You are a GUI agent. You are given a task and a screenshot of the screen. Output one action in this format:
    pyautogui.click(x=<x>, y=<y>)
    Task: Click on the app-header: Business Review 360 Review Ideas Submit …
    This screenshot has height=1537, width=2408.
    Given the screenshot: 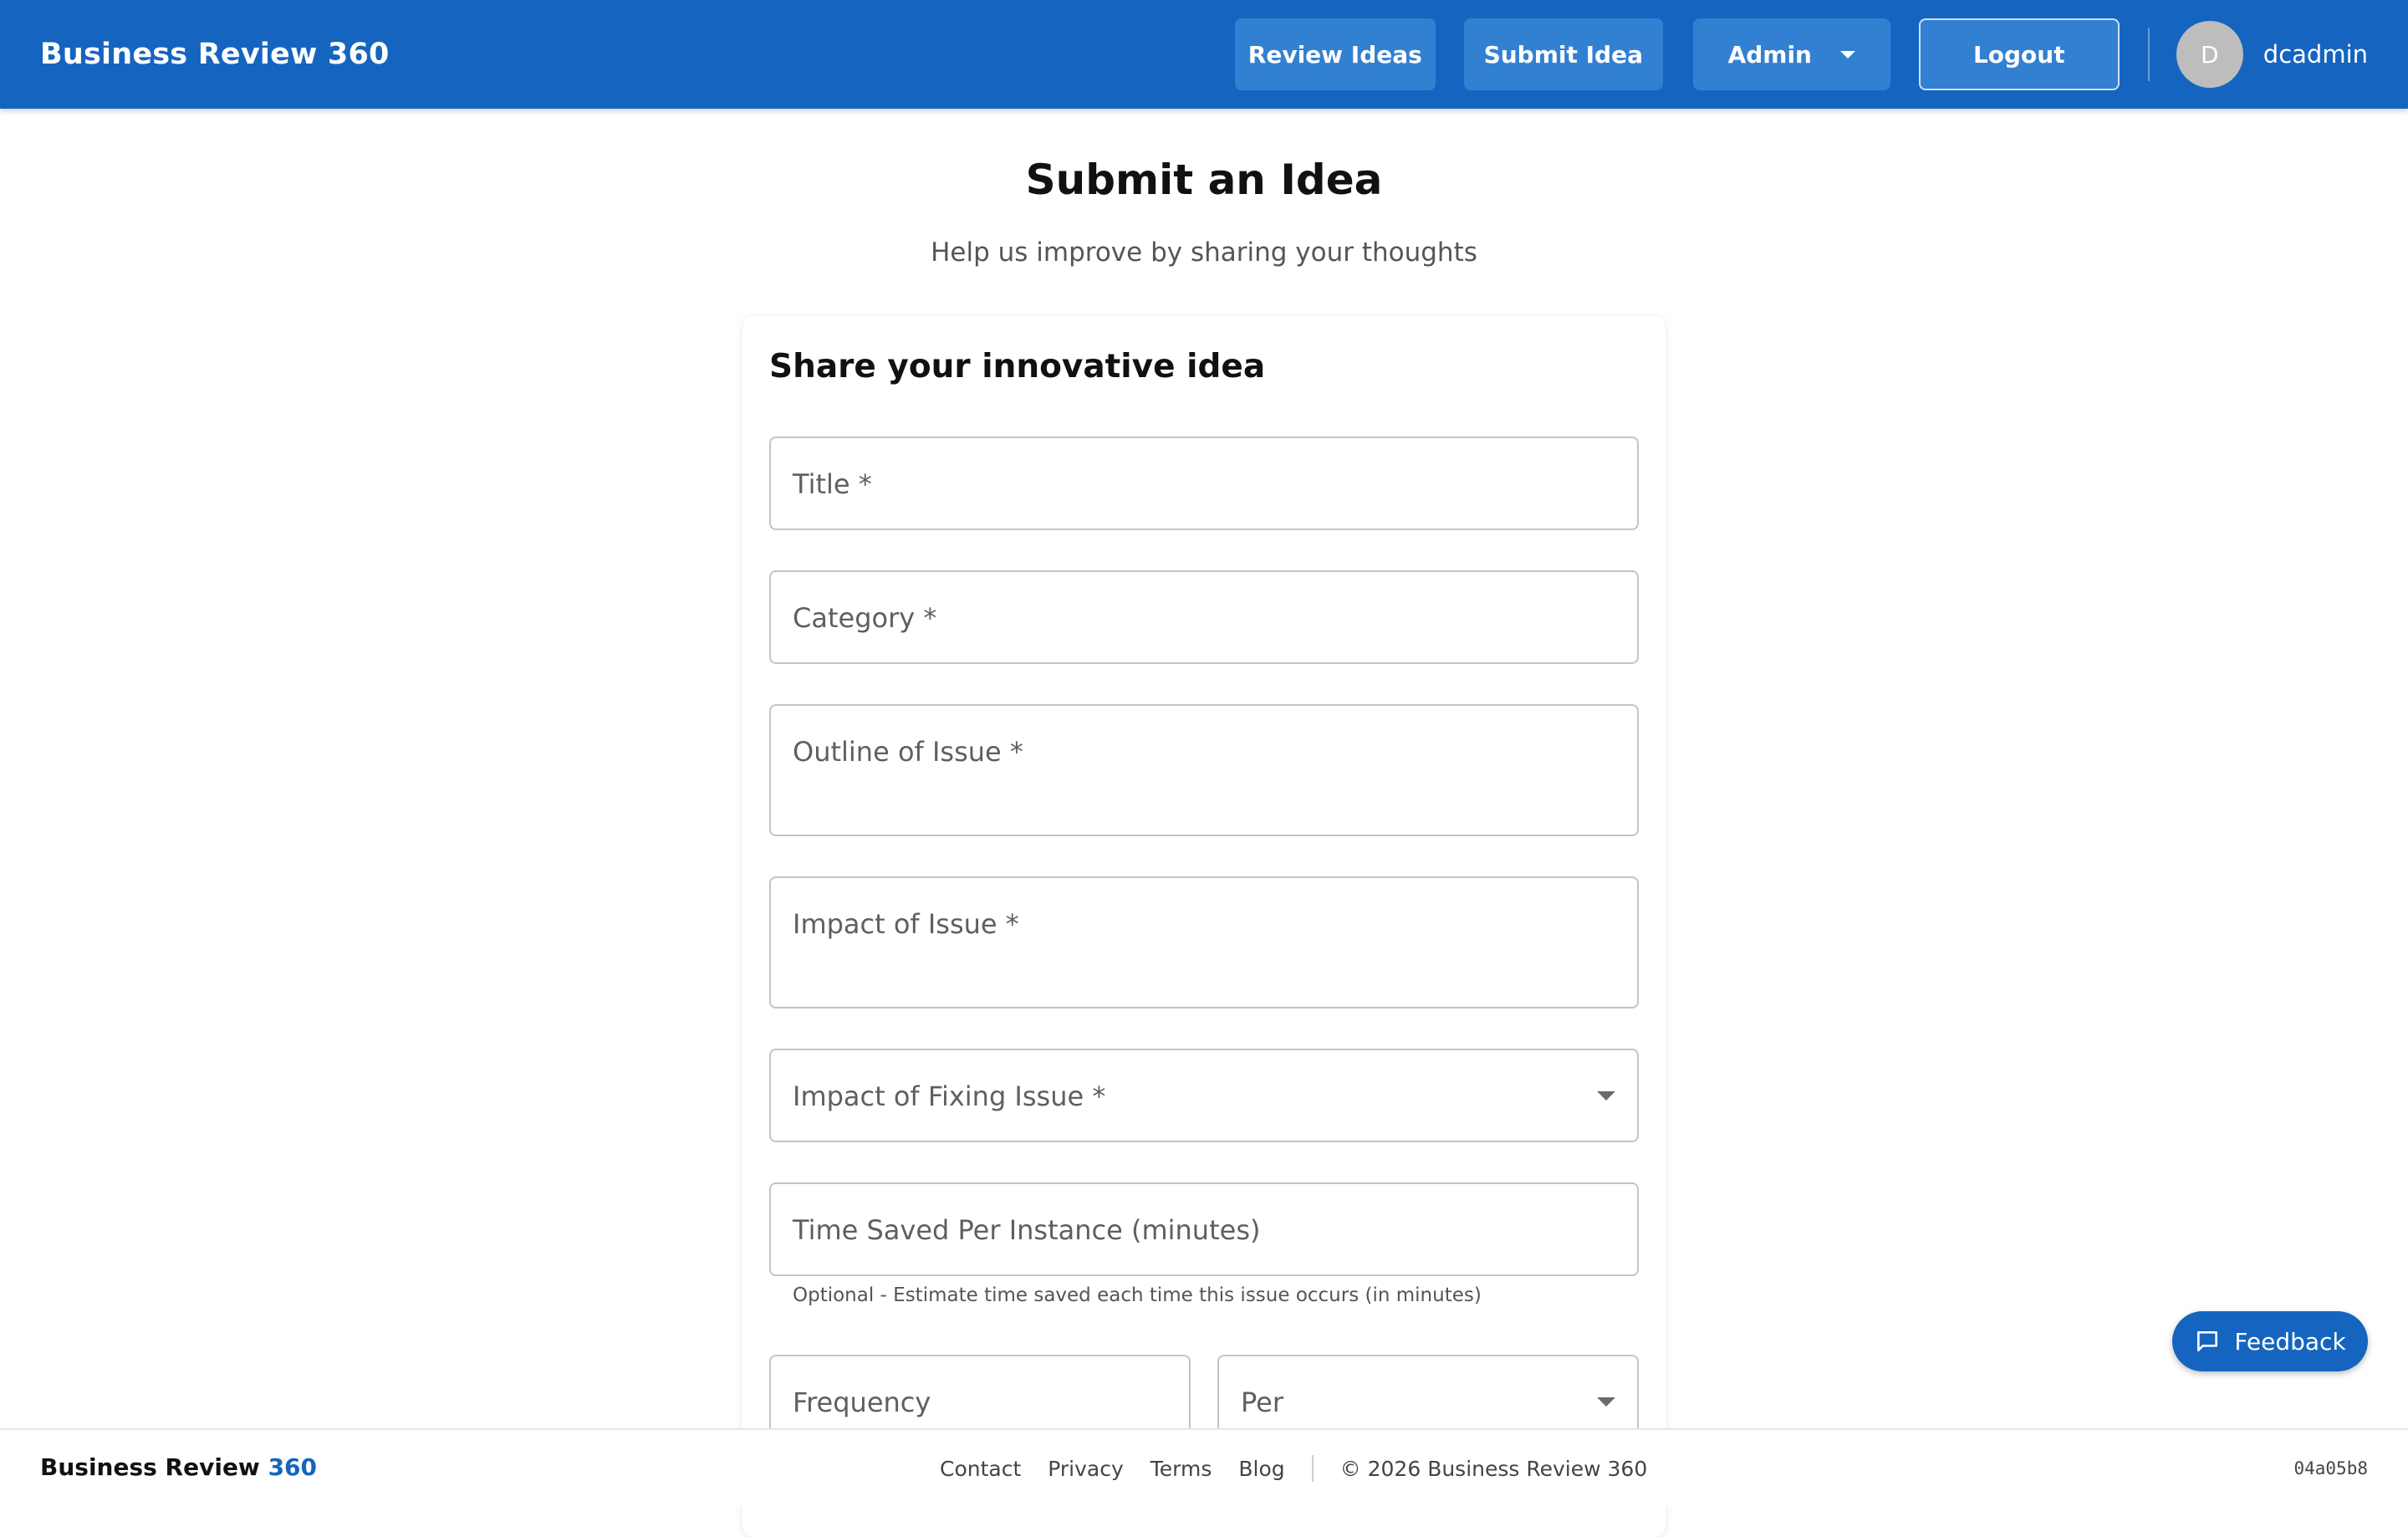 What is the action you would take?
    pyautogui.click(x=1204, y=55)
    